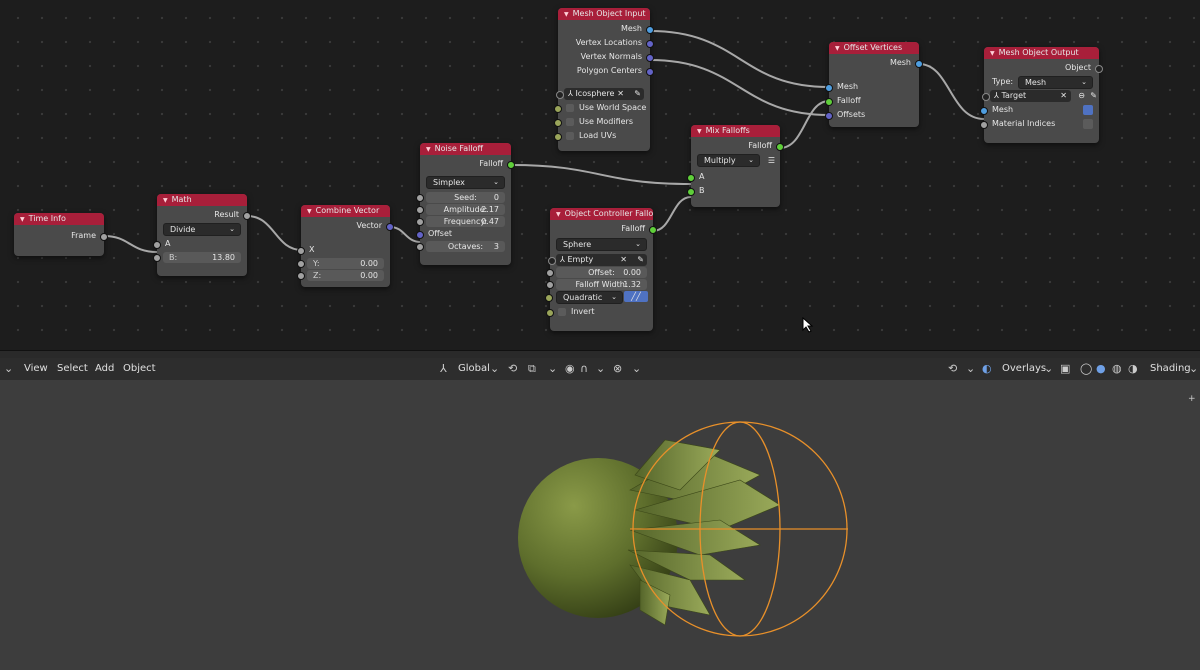 The width and height of the screenshot is (1200, 670). I want to click on controller-empty-sphere, so click(739, 529).